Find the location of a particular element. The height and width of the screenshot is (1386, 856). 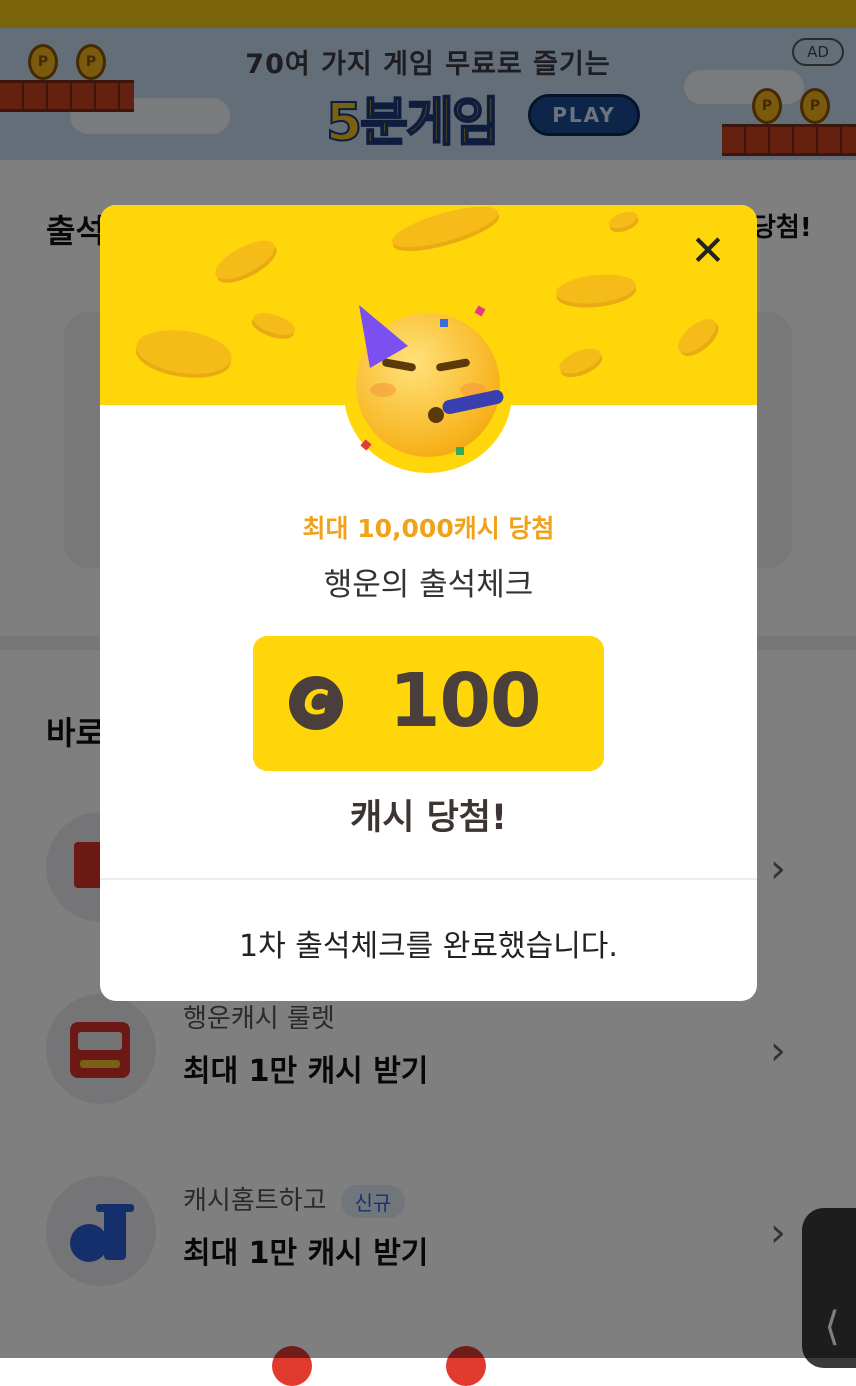

modal-subtitle: 최대 10,000캐시 당첨 is located at coordinates (428, 528).